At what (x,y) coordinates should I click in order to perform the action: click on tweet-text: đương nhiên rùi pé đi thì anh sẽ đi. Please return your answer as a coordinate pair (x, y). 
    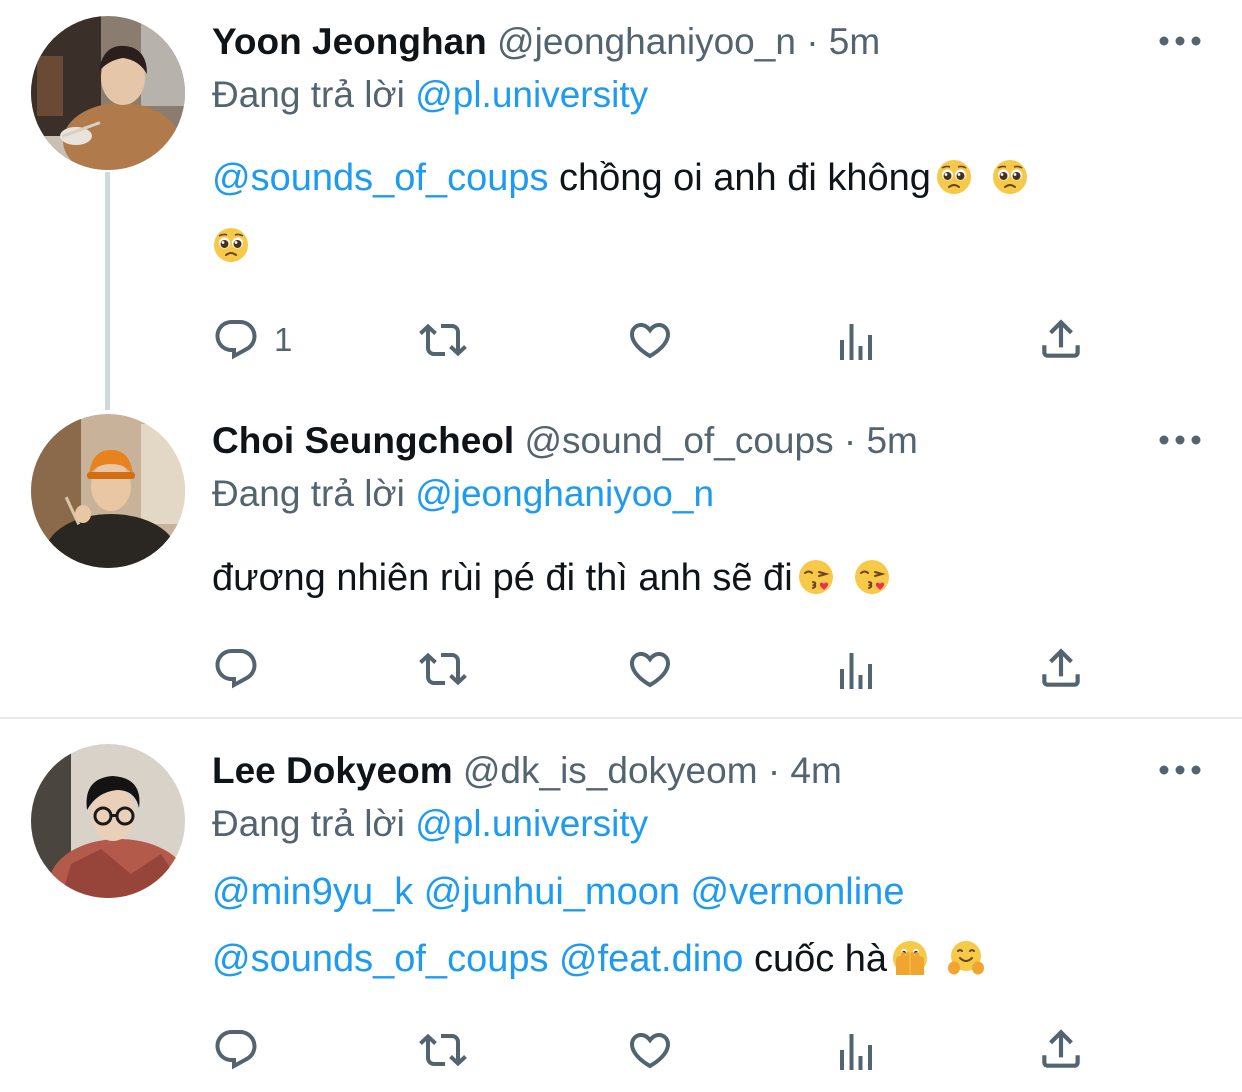
    Looking at the image, I should click on (553, 578).